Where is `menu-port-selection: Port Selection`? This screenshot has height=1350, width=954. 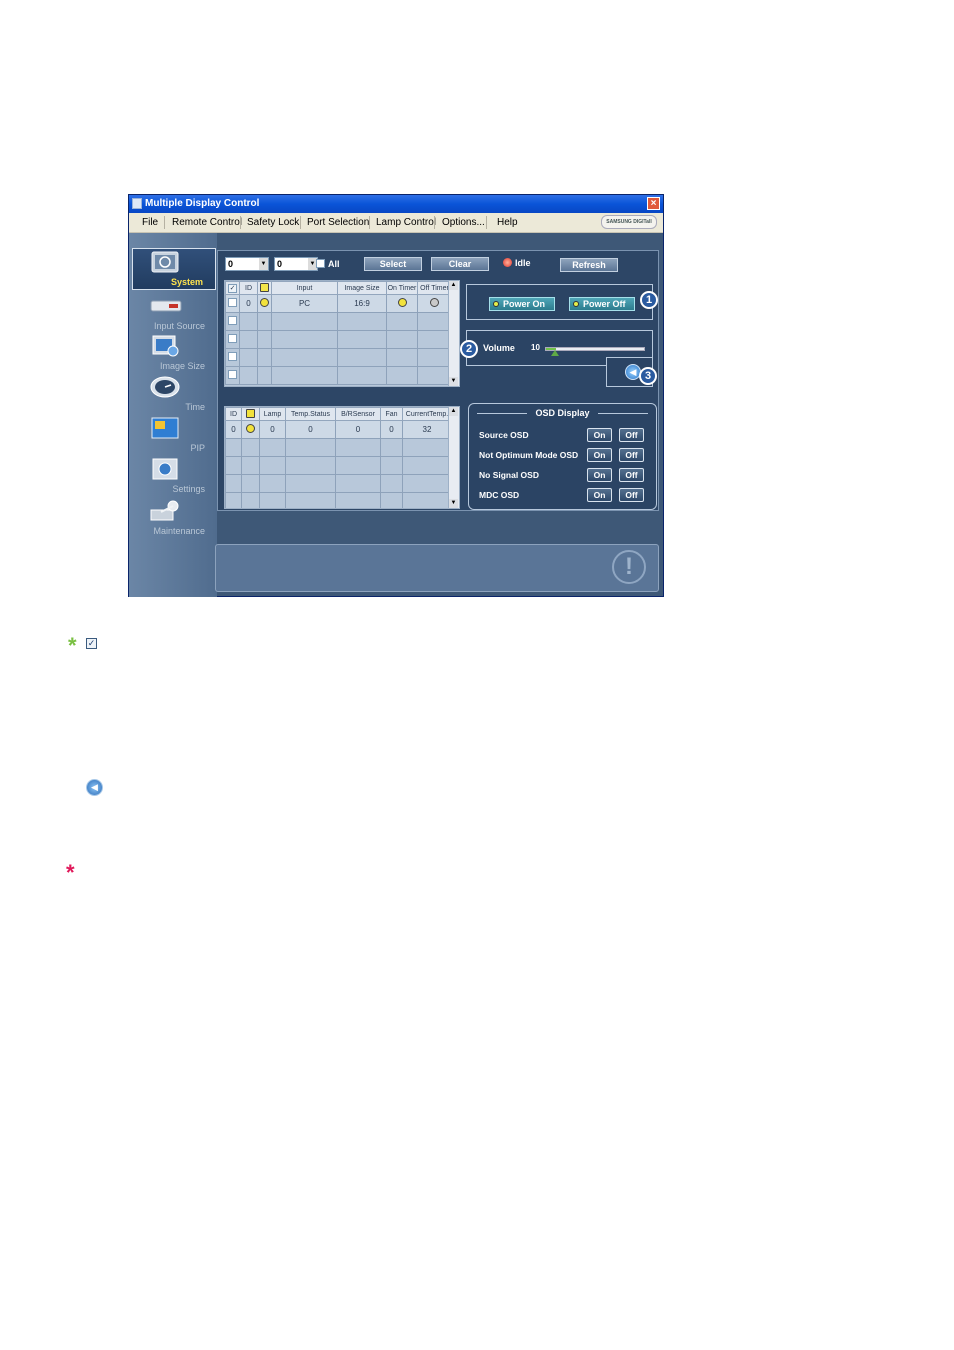 menu-port-selection: Port Selection is located at coordinates (338, 222).